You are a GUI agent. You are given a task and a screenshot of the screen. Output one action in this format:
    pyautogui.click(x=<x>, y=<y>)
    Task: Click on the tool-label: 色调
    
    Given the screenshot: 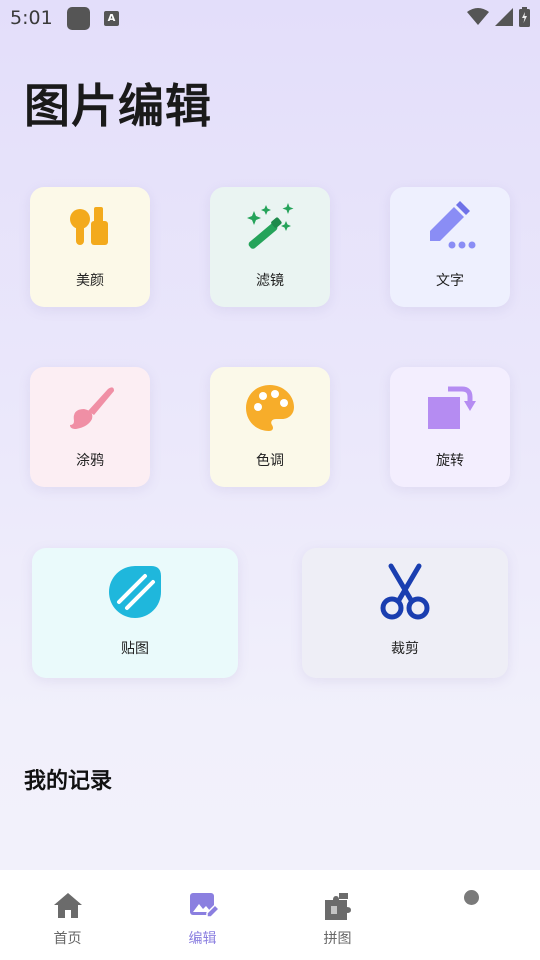 What is the action you would take?
    pyautogui.click(x=270, y=461)
    